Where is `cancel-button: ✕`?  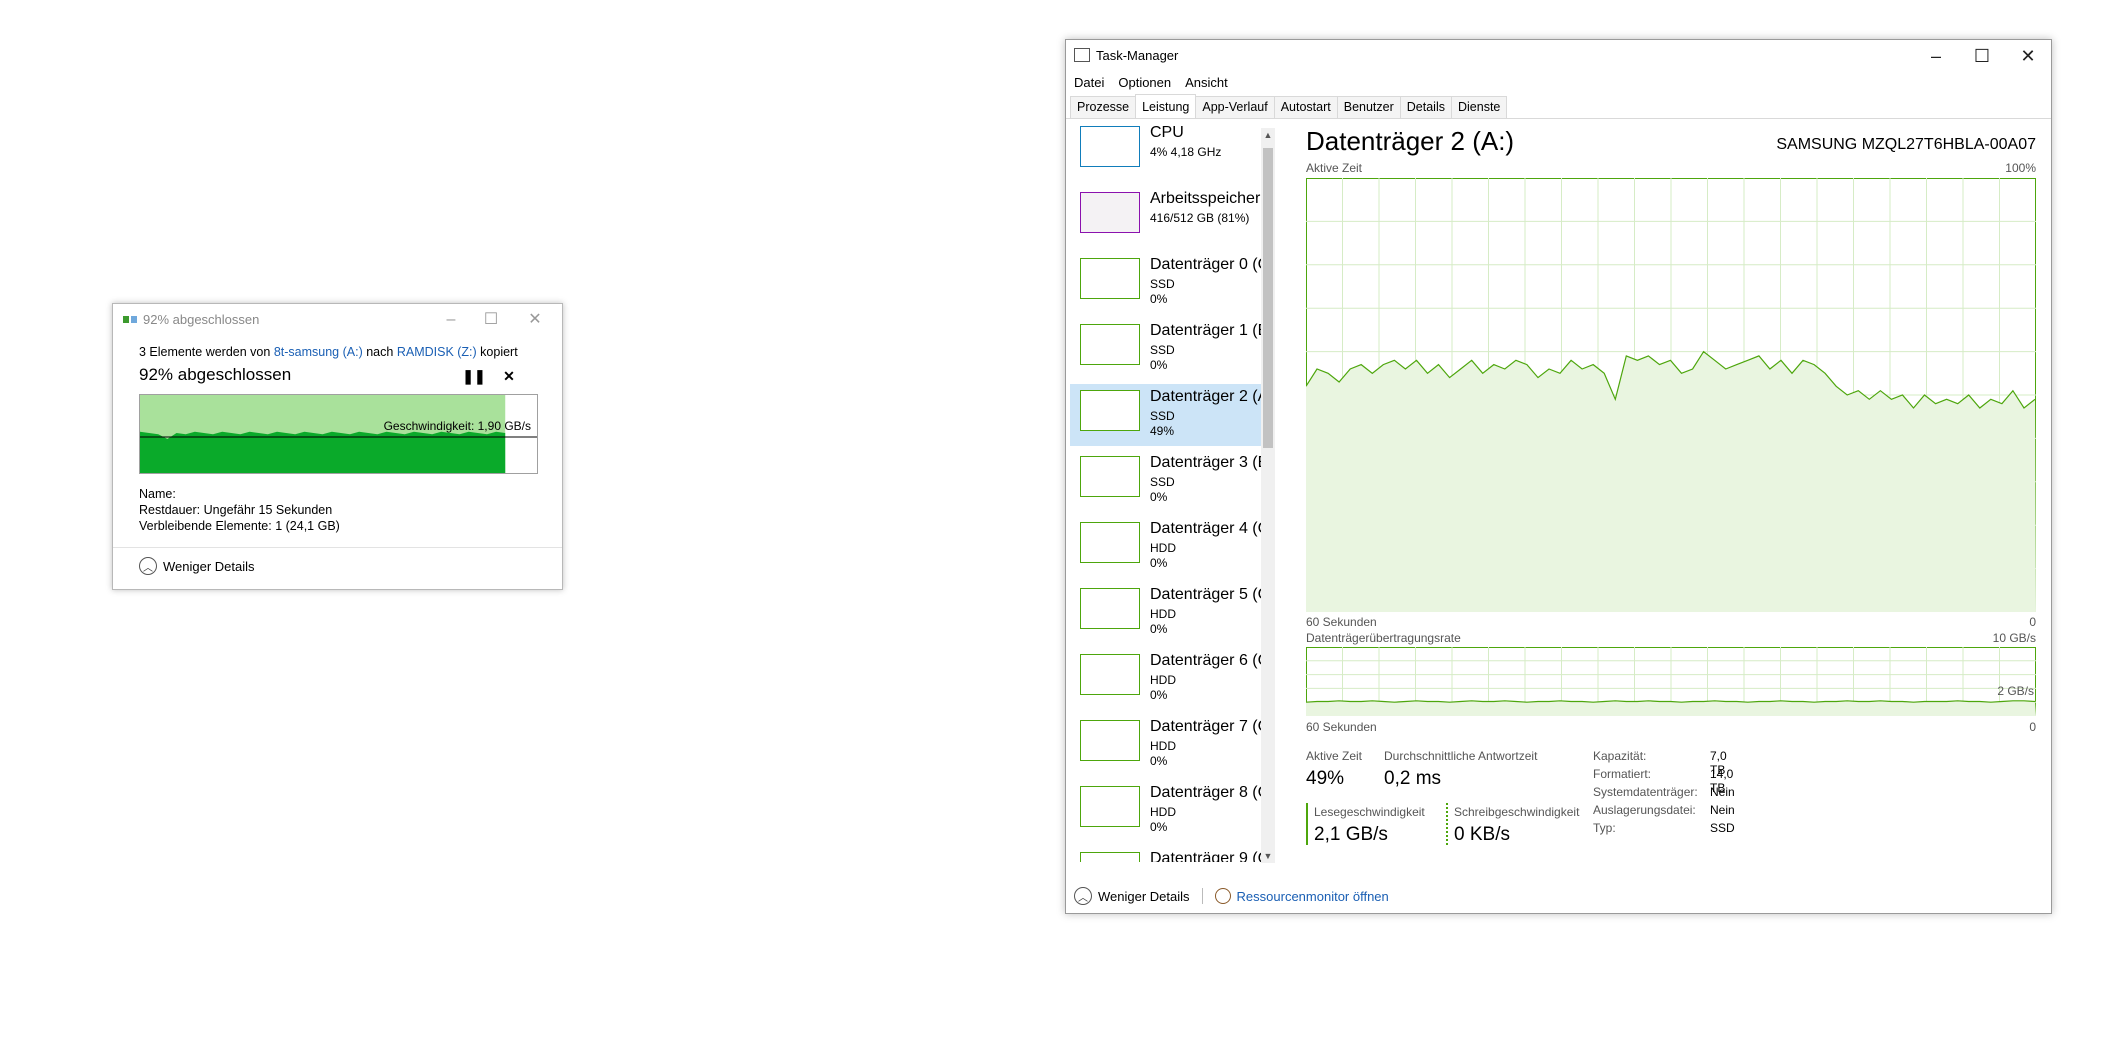
cancel-button: ✕ is located at coordinates (509, 378).